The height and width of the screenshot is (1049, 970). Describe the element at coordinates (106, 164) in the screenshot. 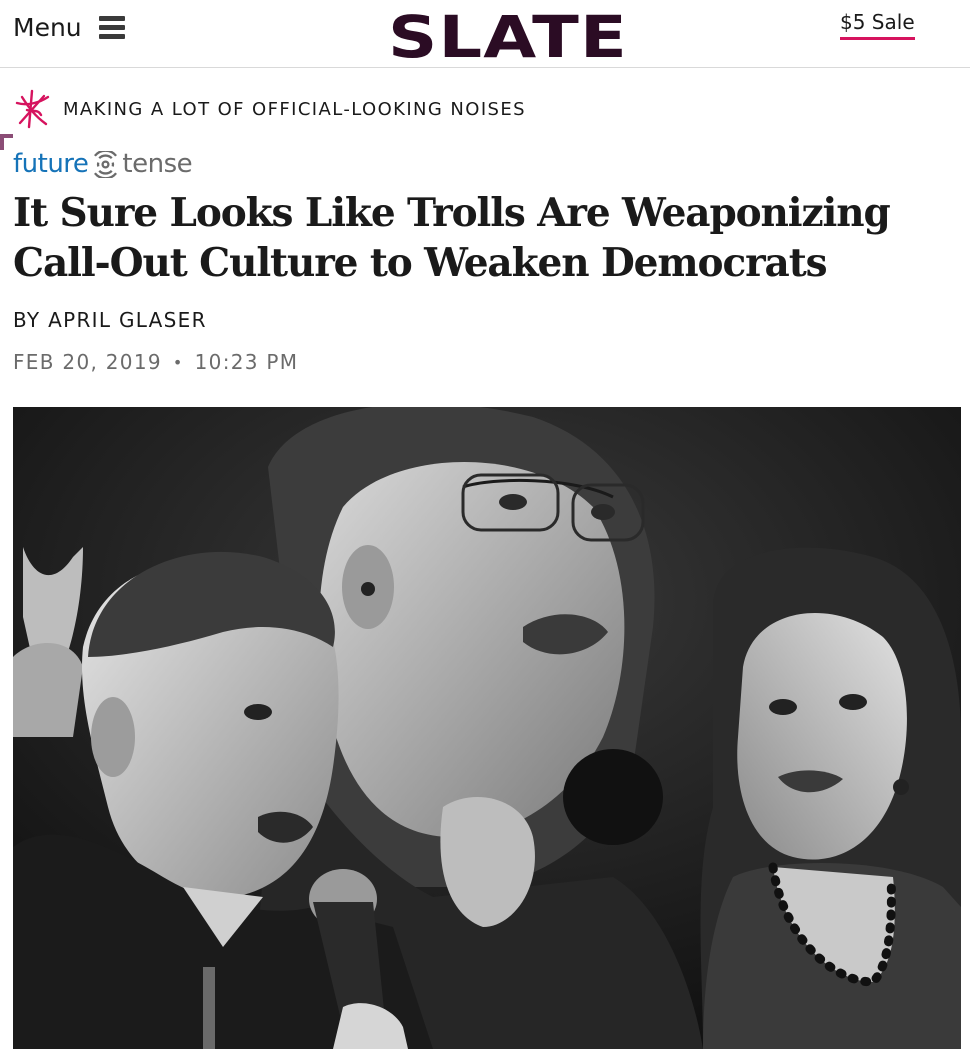

I see `signal-rings-icon` at that location.